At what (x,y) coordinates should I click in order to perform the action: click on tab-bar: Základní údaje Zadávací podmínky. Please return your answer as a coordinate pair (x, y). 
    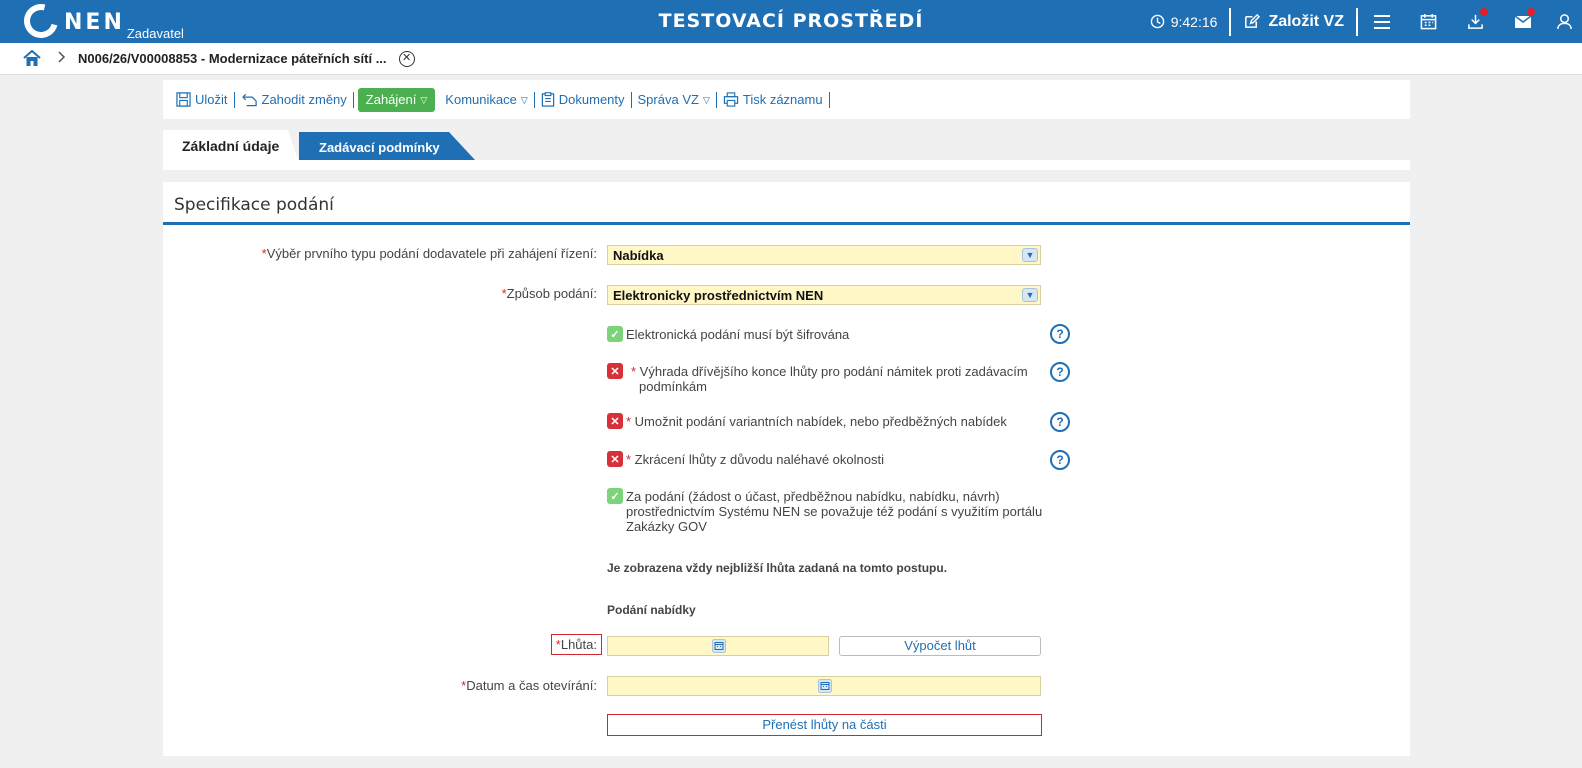
    Looking at the image, I should click on (463, 145).